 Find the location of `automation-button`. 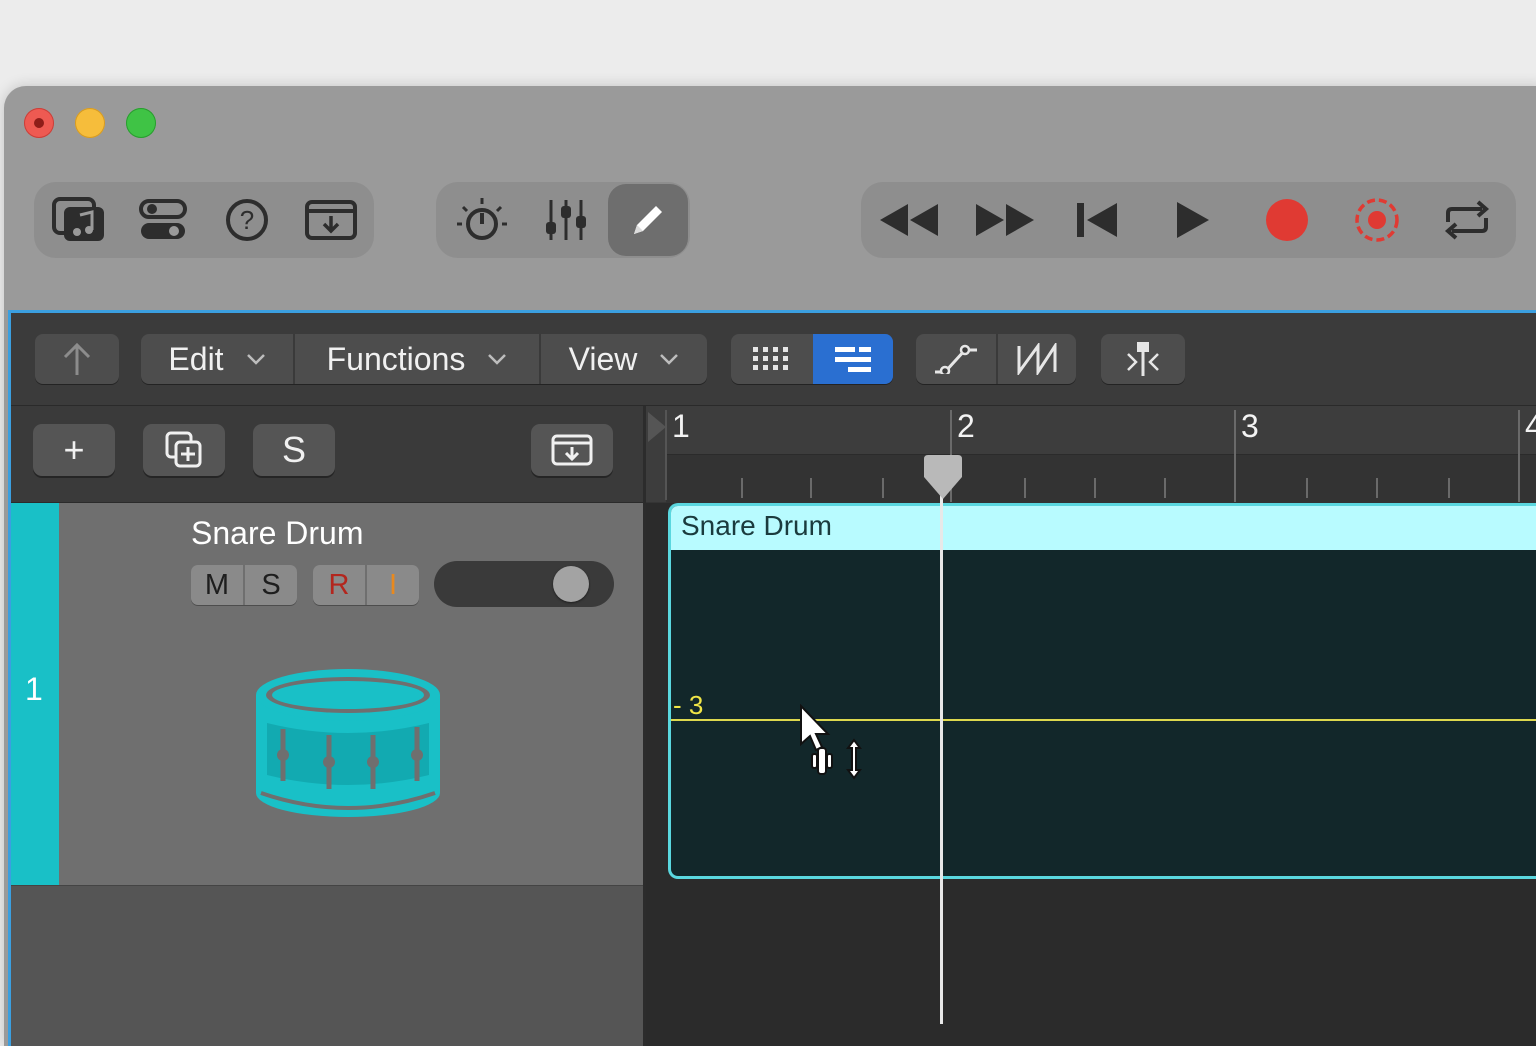

automation-button is located at coordinates (956, 359).